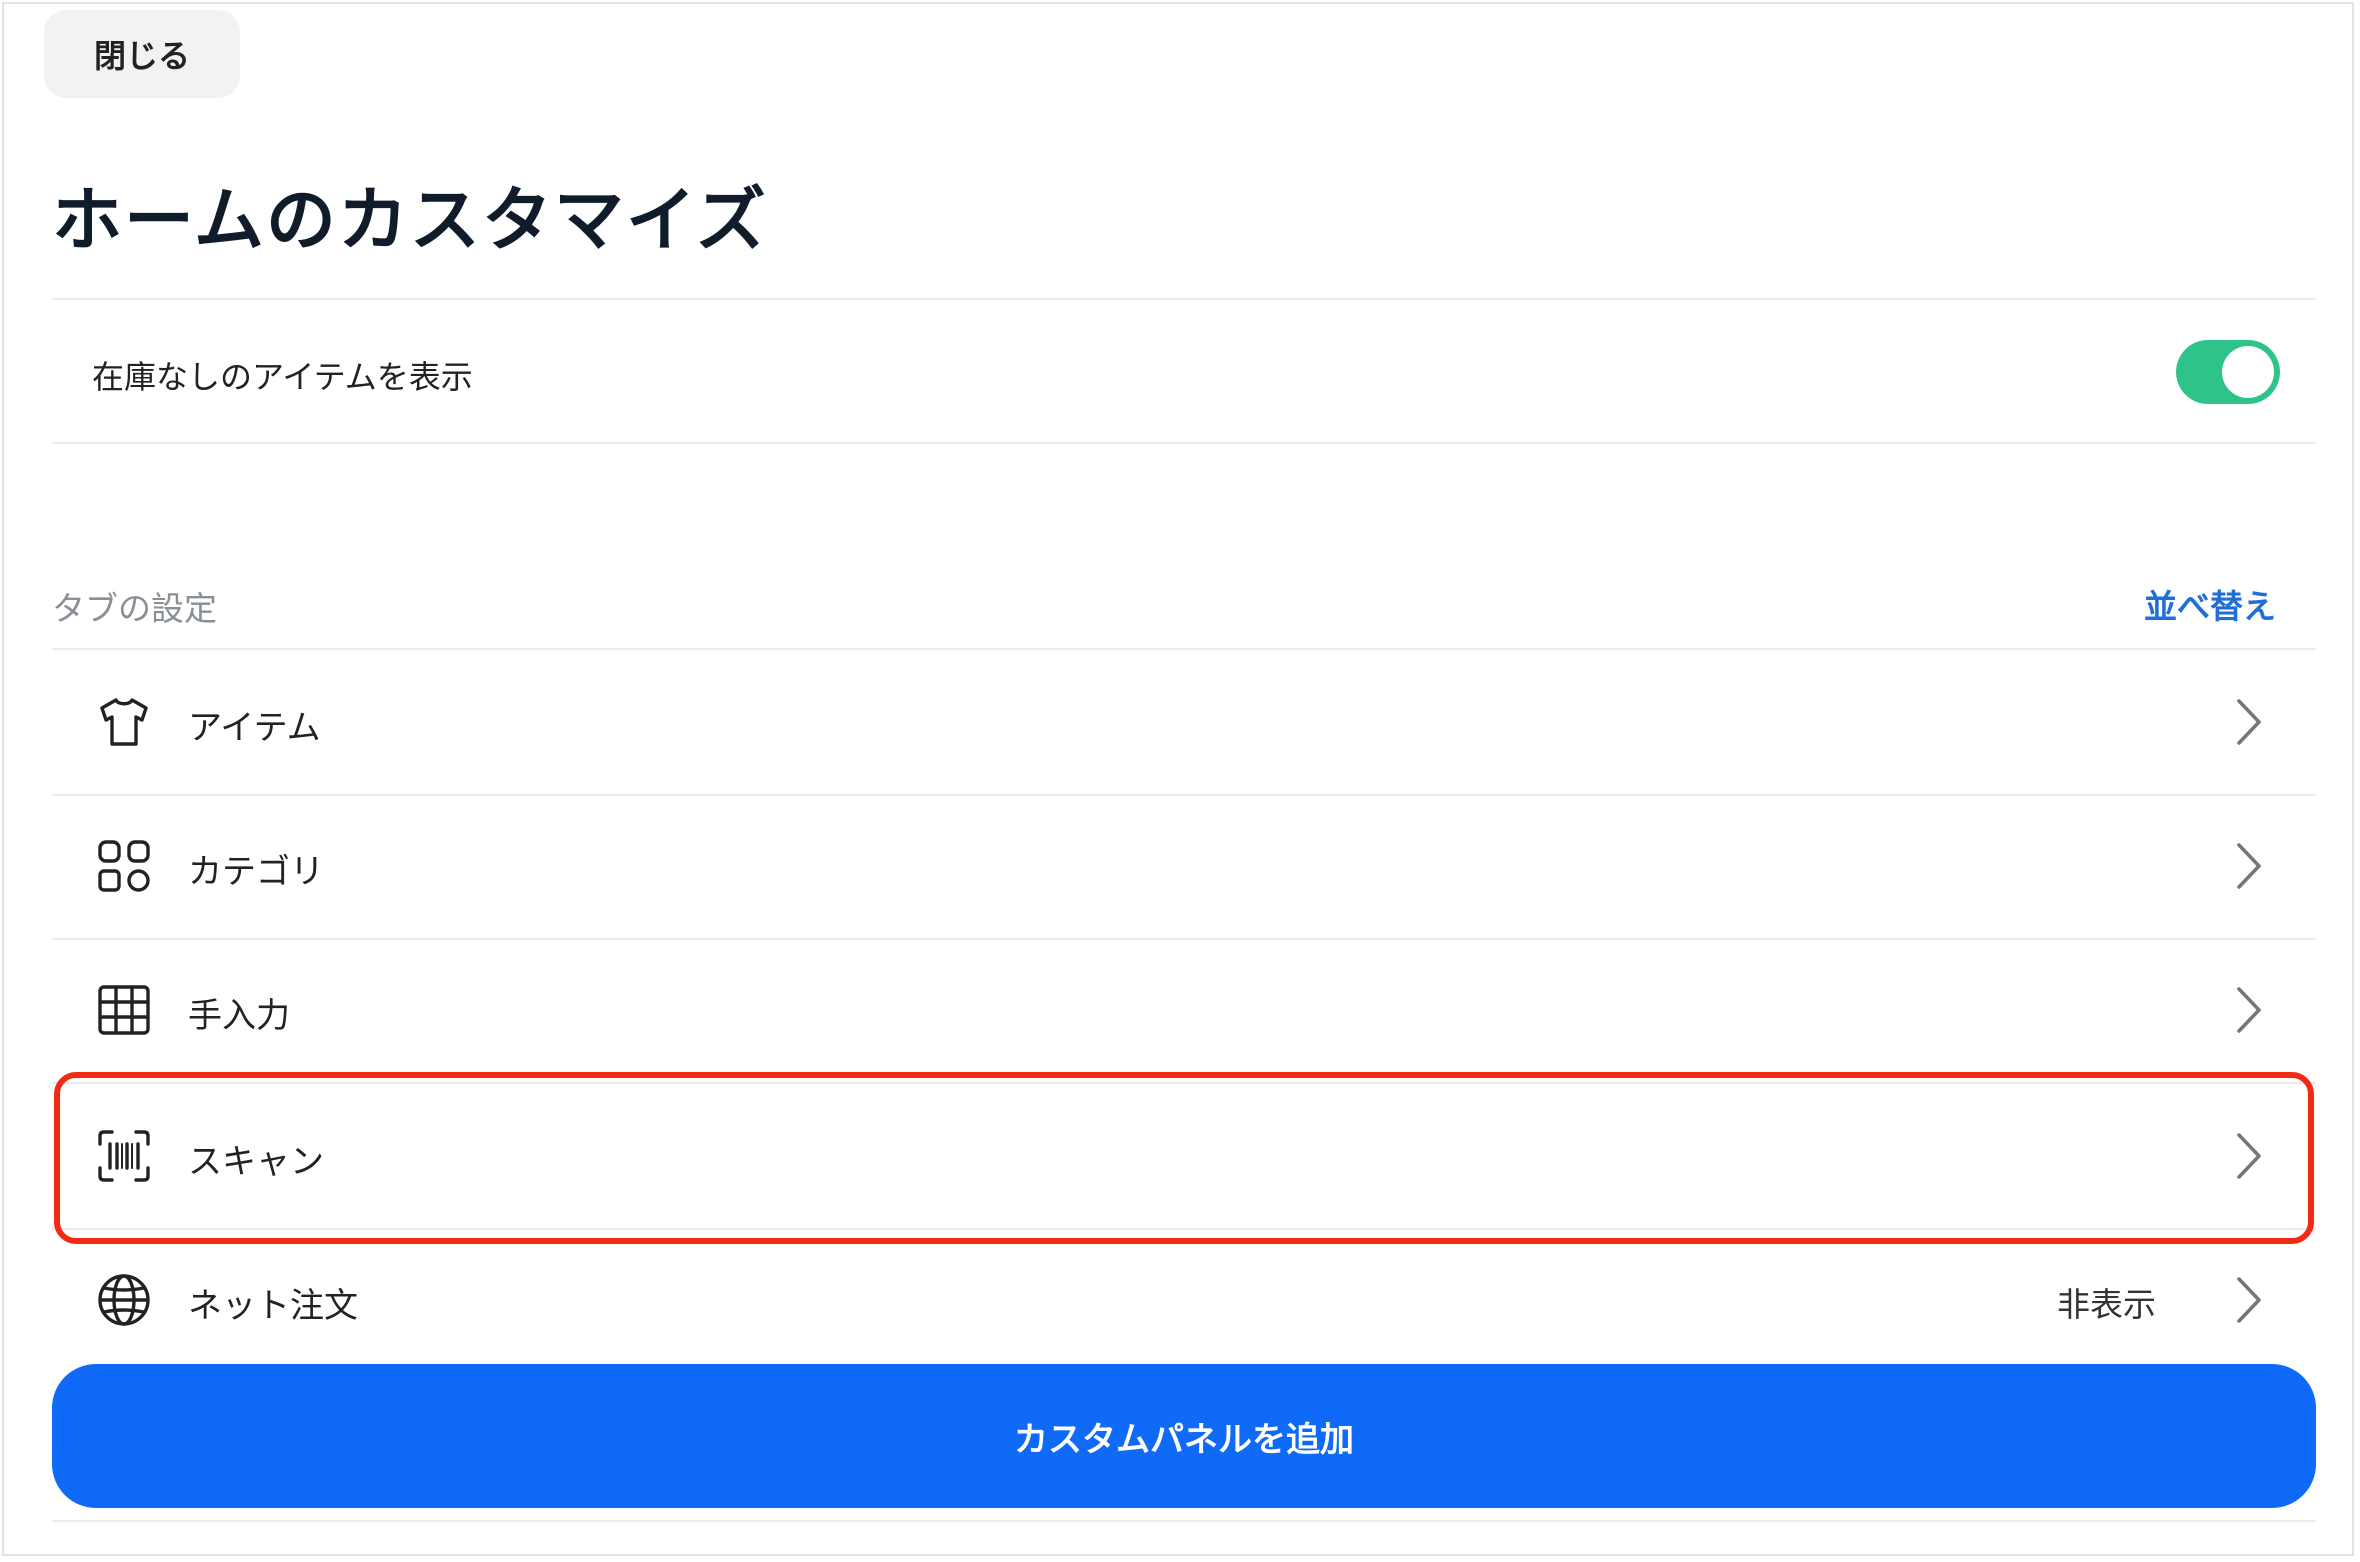  I want to click on keypad-icon, so click(124, 1010).